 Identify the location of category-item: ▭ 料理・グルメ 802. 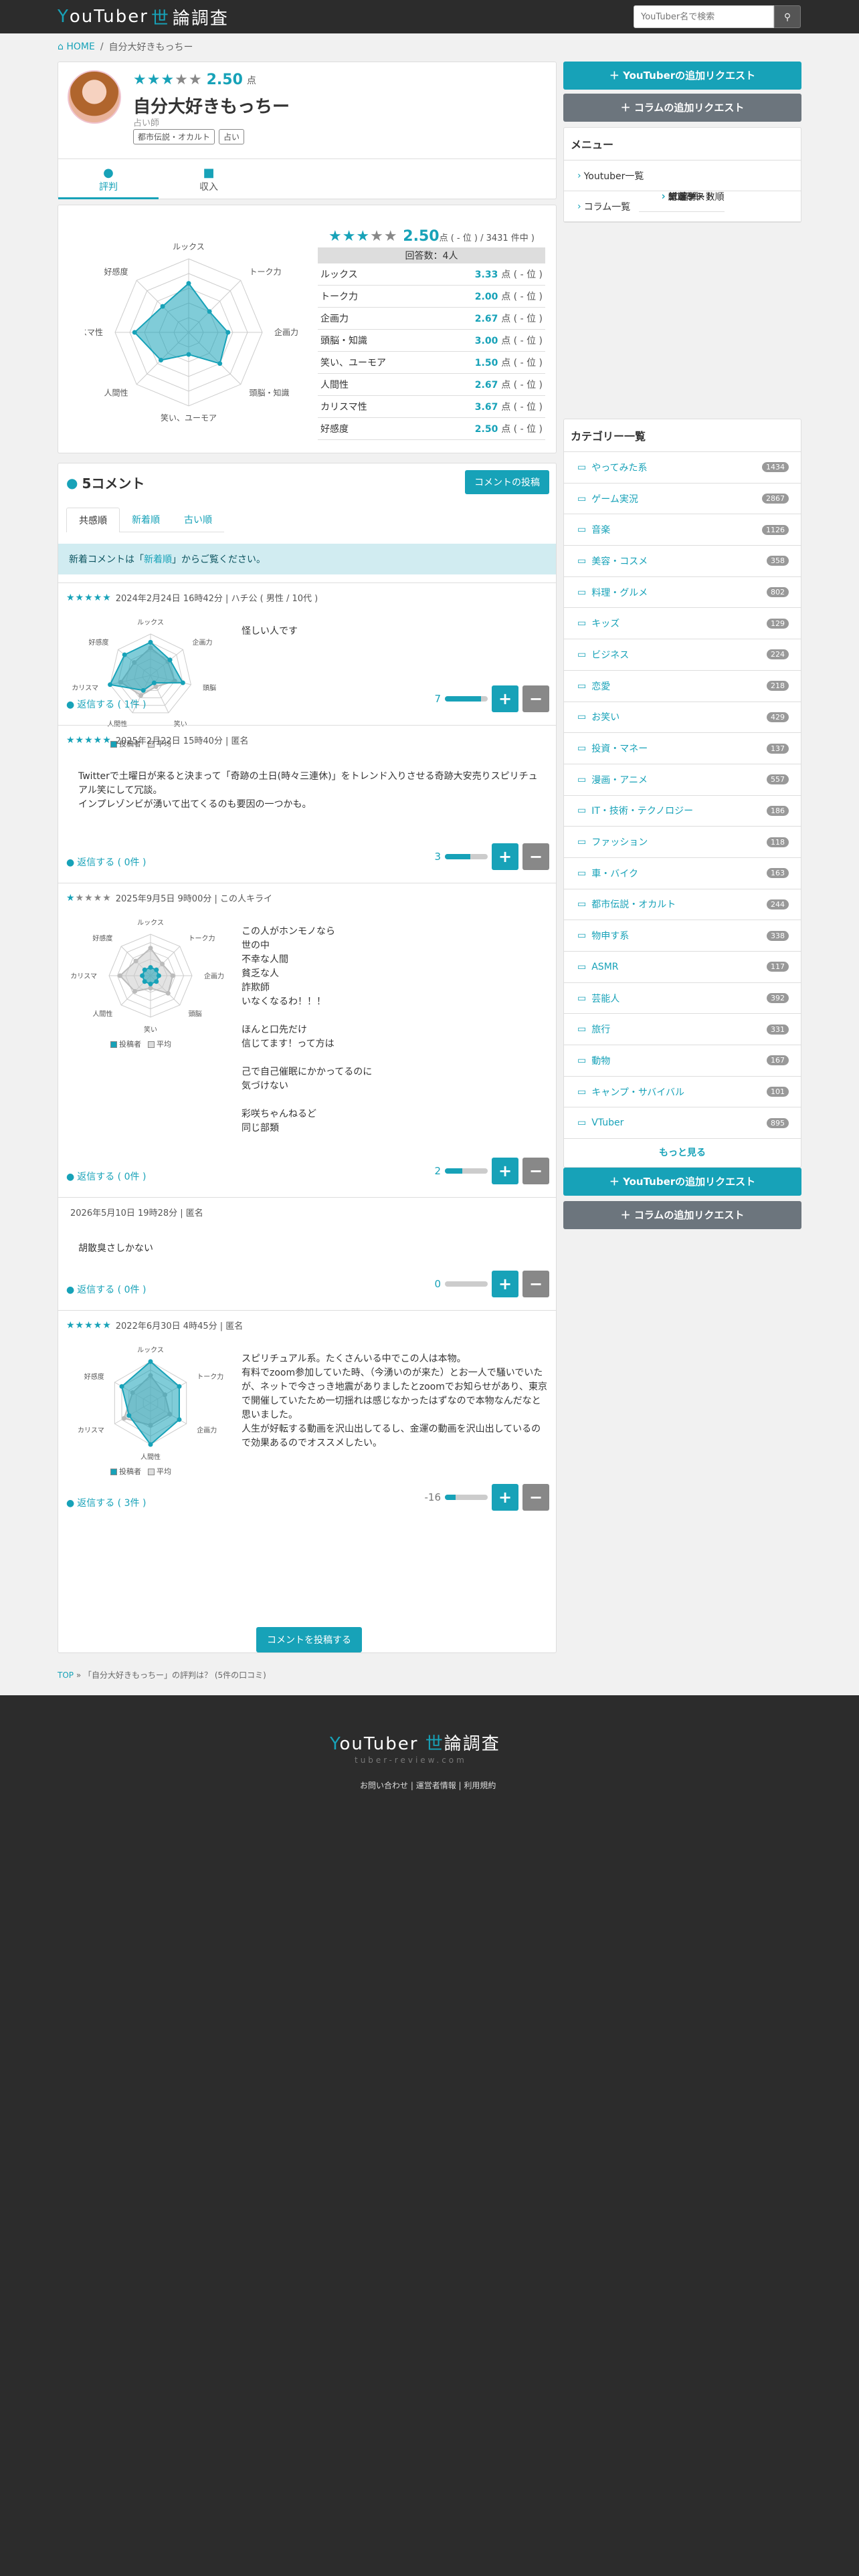
(682, 593).